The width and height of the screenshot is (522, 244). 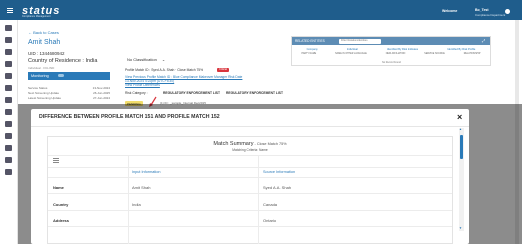 I want to click on users-icon, so click(x=8, y=64).